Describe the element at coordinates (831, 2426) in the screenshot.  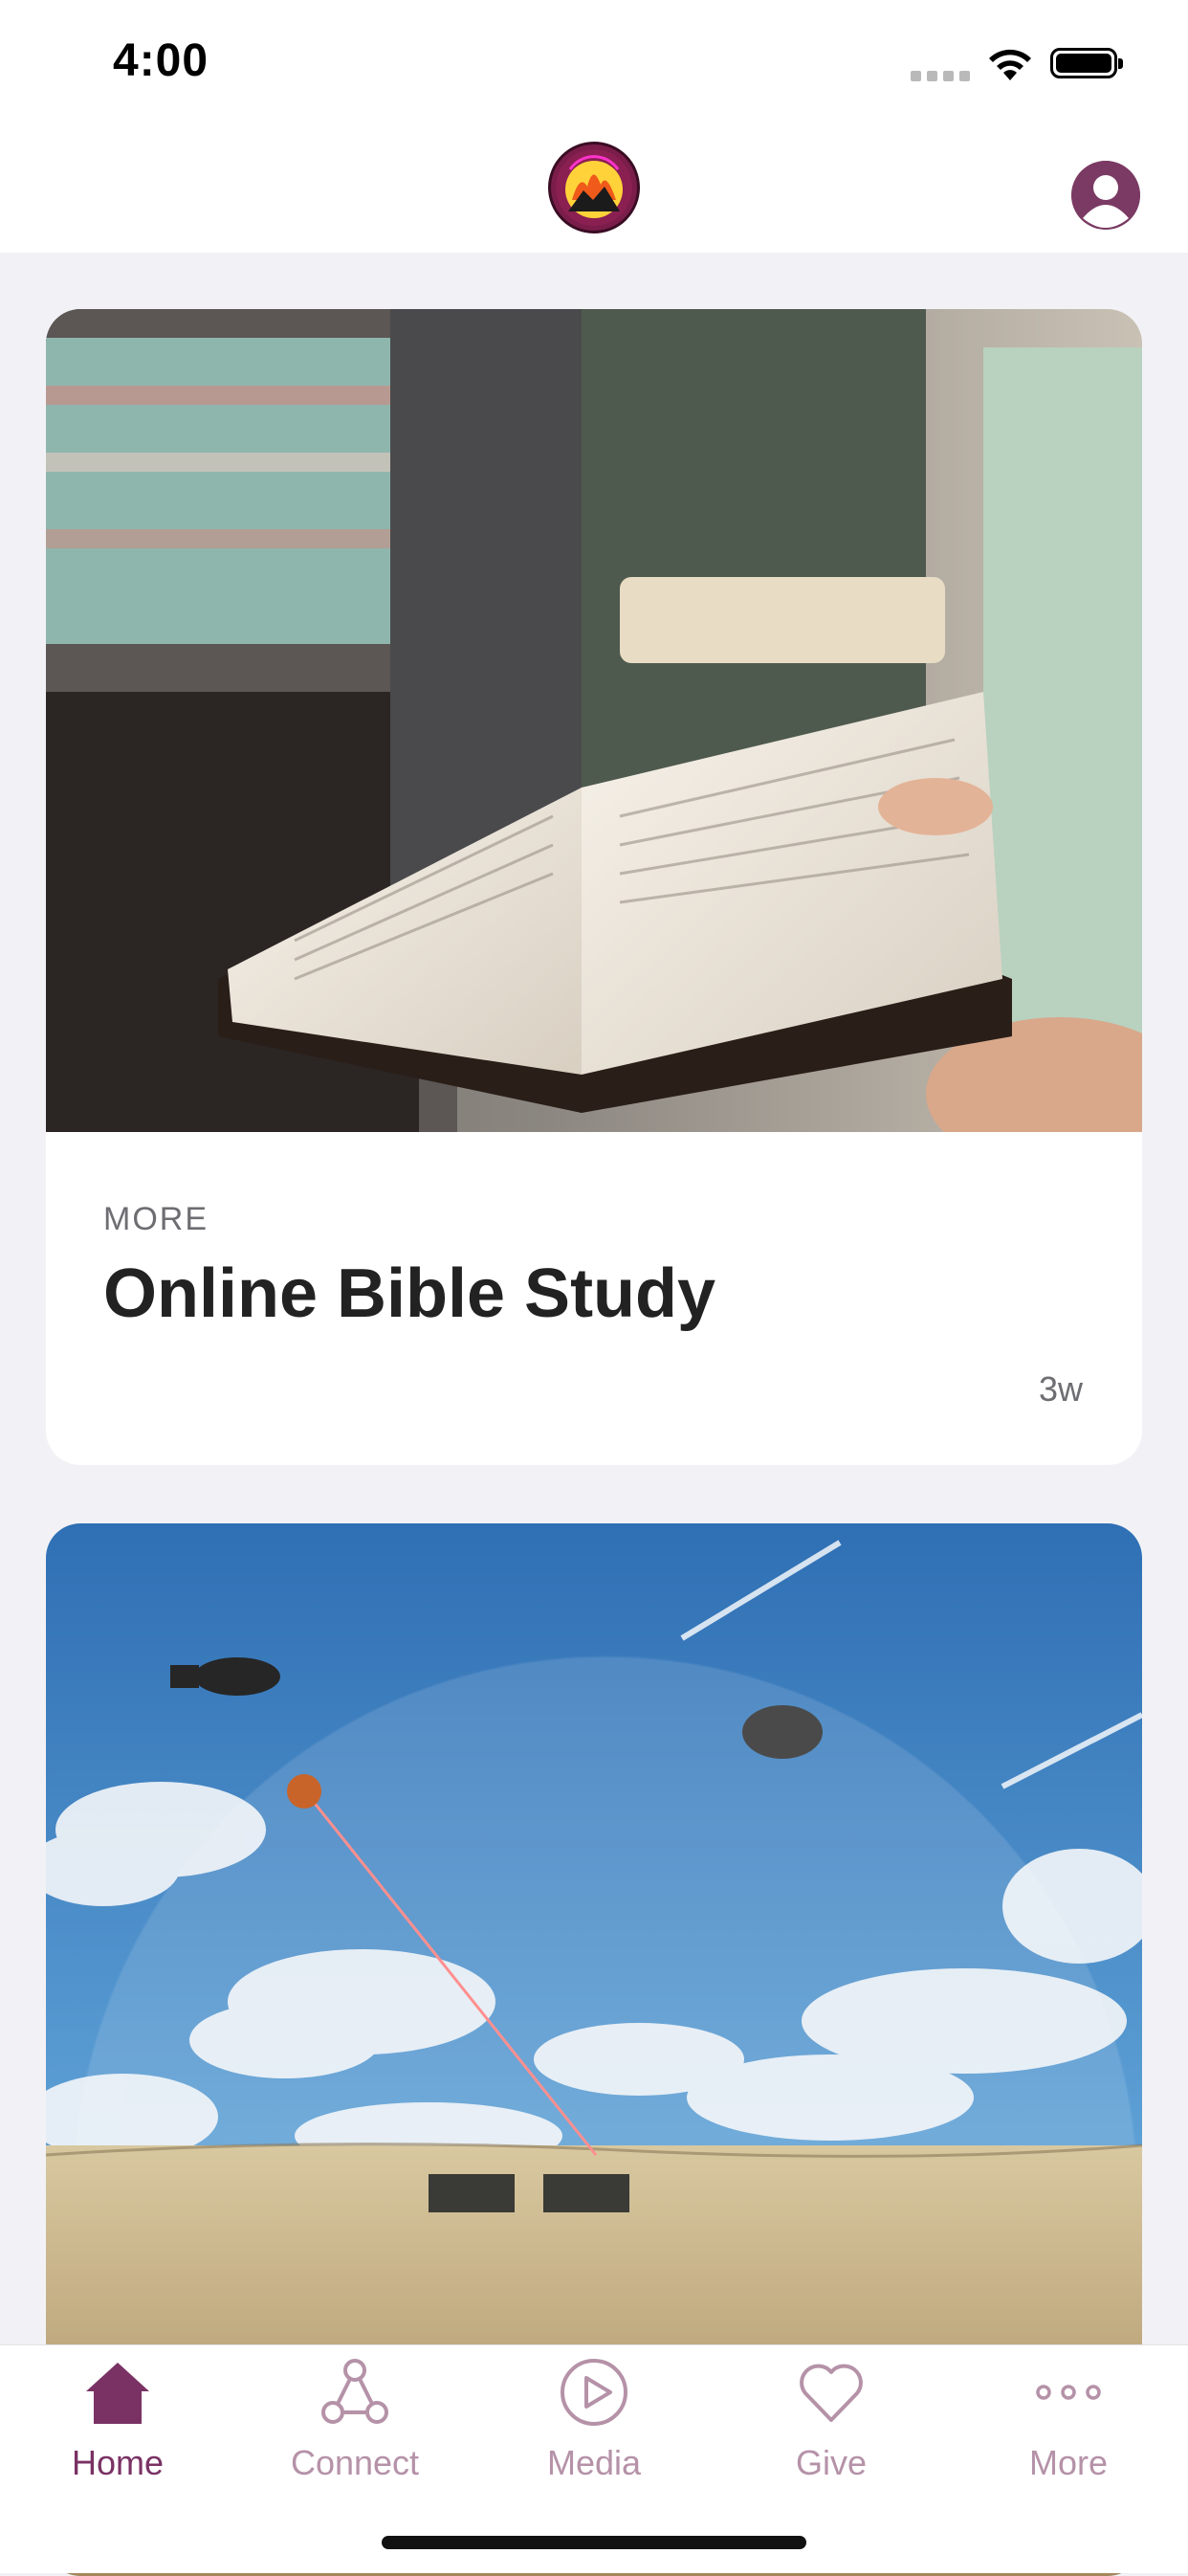
I see `tab-give: Give` at that location.